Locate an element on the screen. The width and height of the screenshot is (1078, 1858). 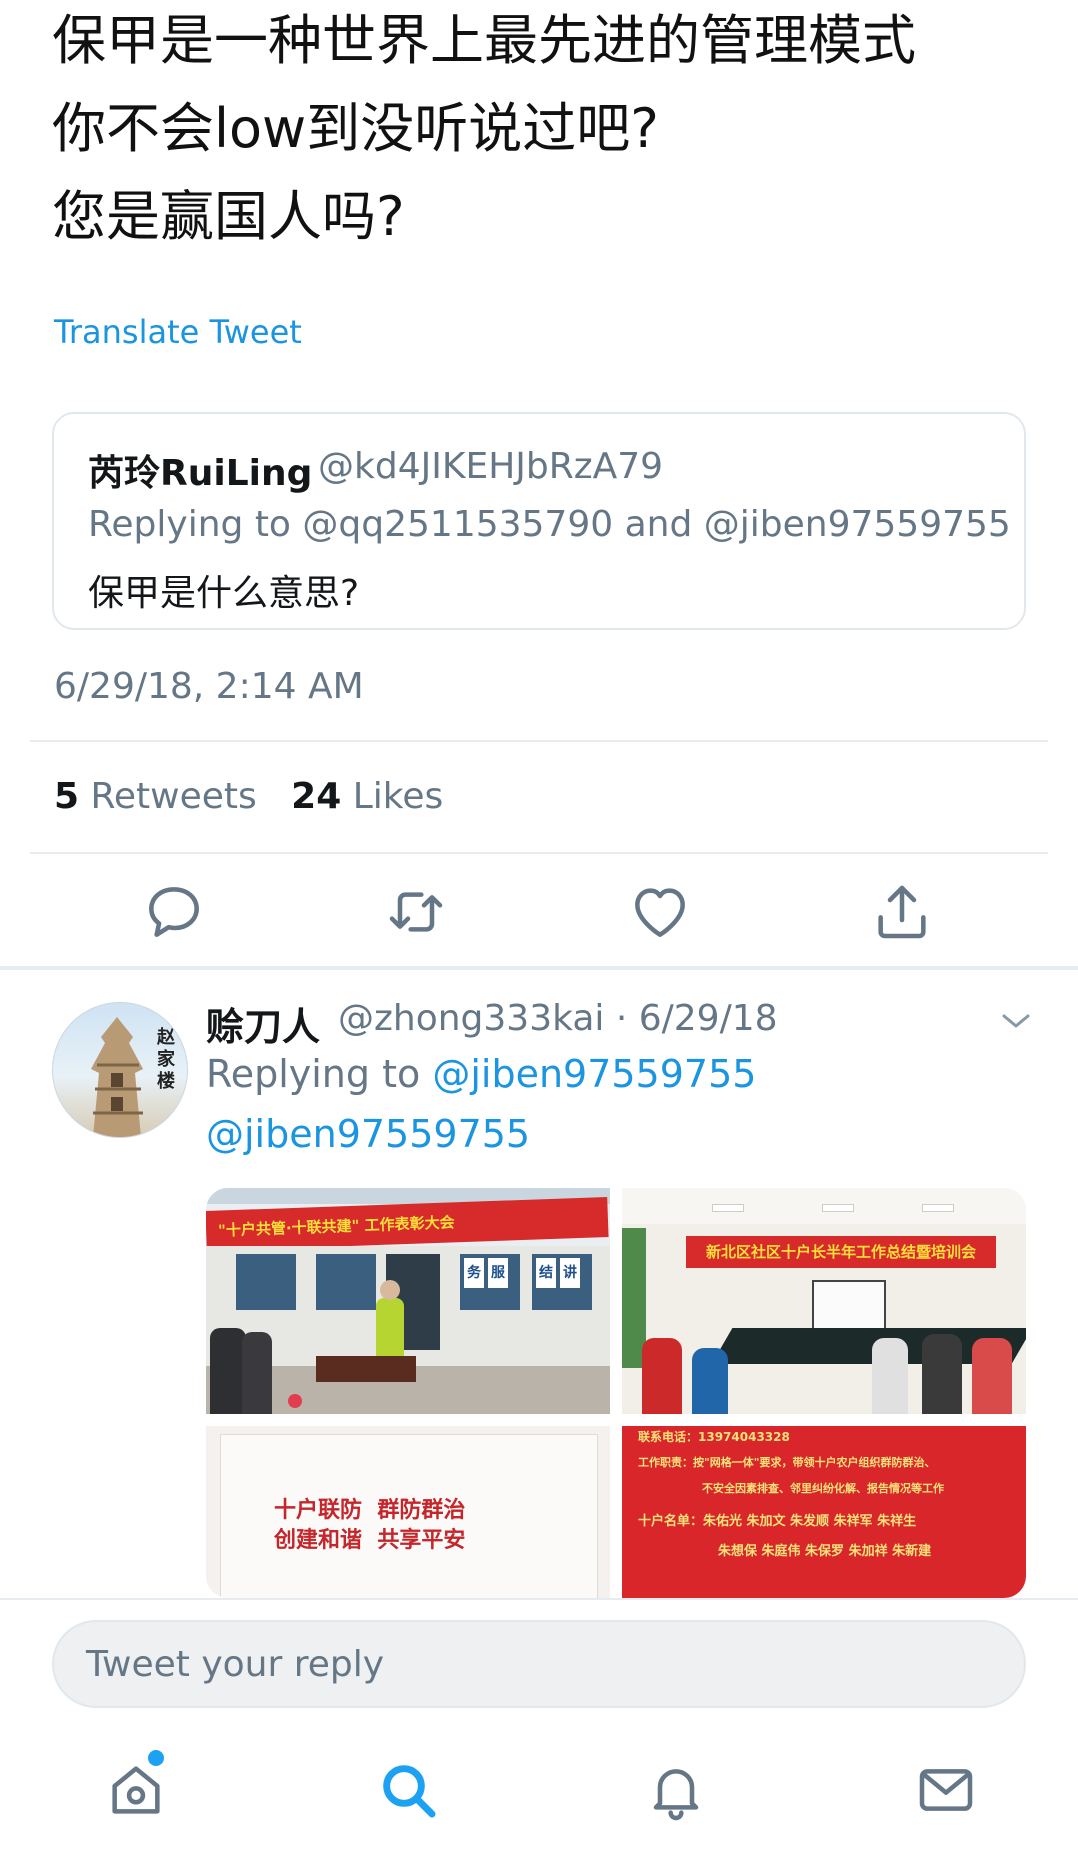
tweet-text-line-2: 你不会low到没听说过吧? is located at coordinates (355, 128).